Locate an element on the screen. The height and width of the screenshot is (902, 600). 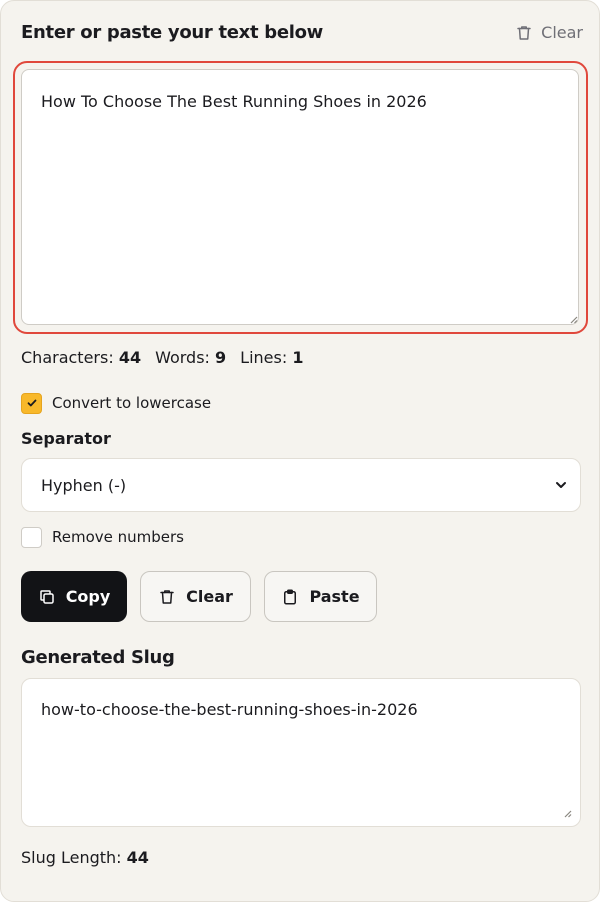
slug-length: Slug Length: 44 is located at coordinates (85, 858).